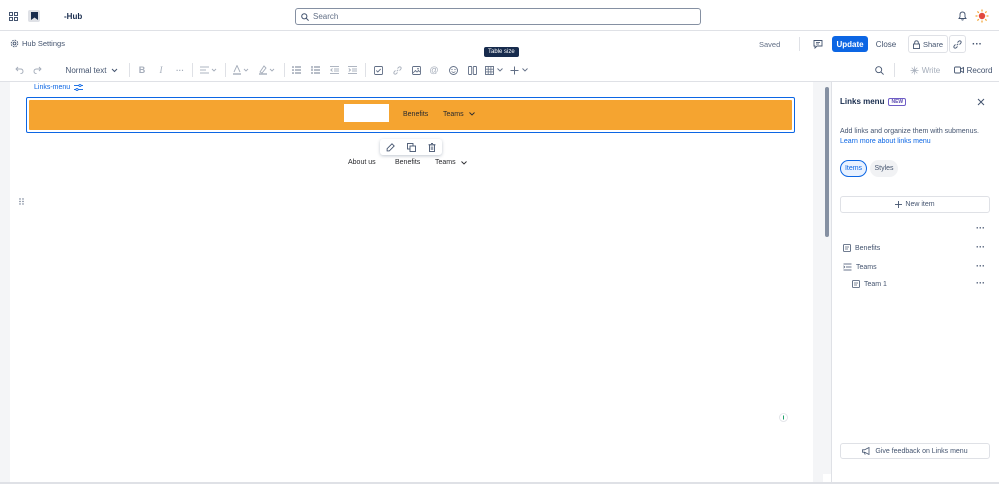 The height and width of the screenshot is (484, 999). What do you see at coordinates (142, 70) in the screenshot?
I see `bold-icon: B` at bounding box center [142, 70].